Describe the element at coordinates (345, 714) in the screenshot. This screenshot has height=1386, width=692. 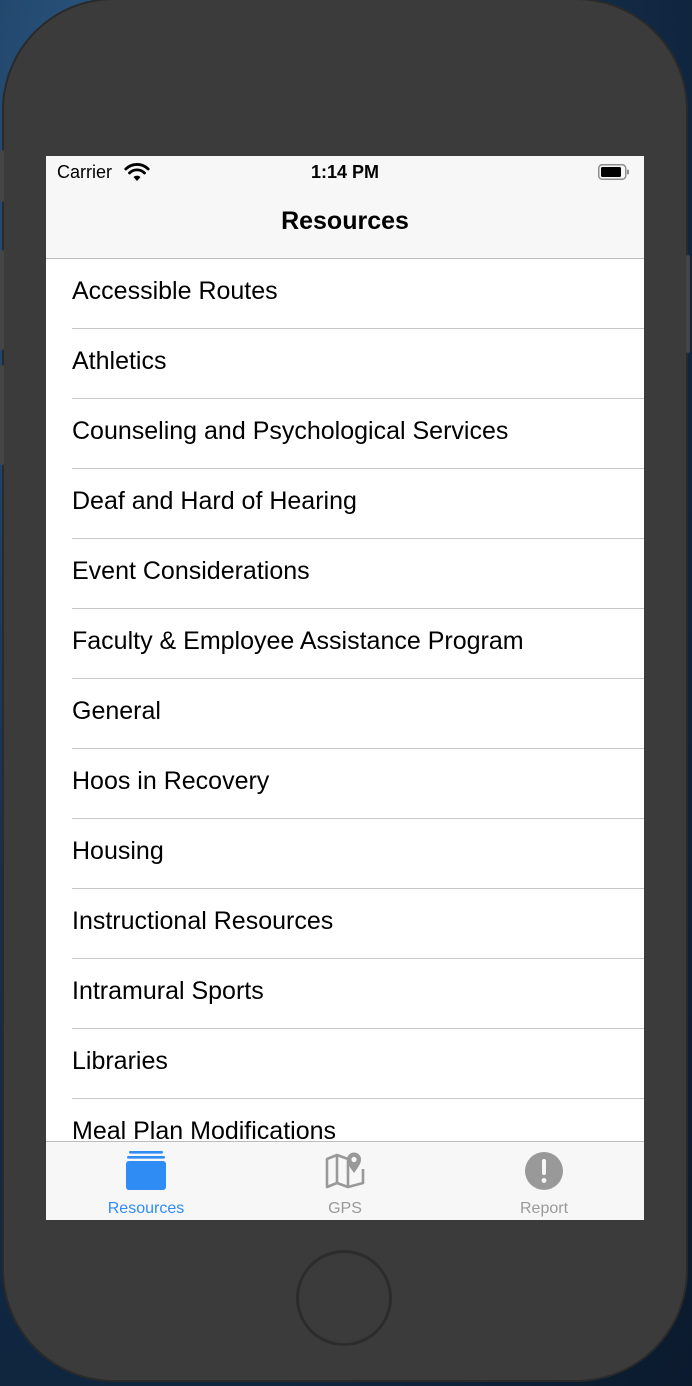
I see `list-item: General` at that location.